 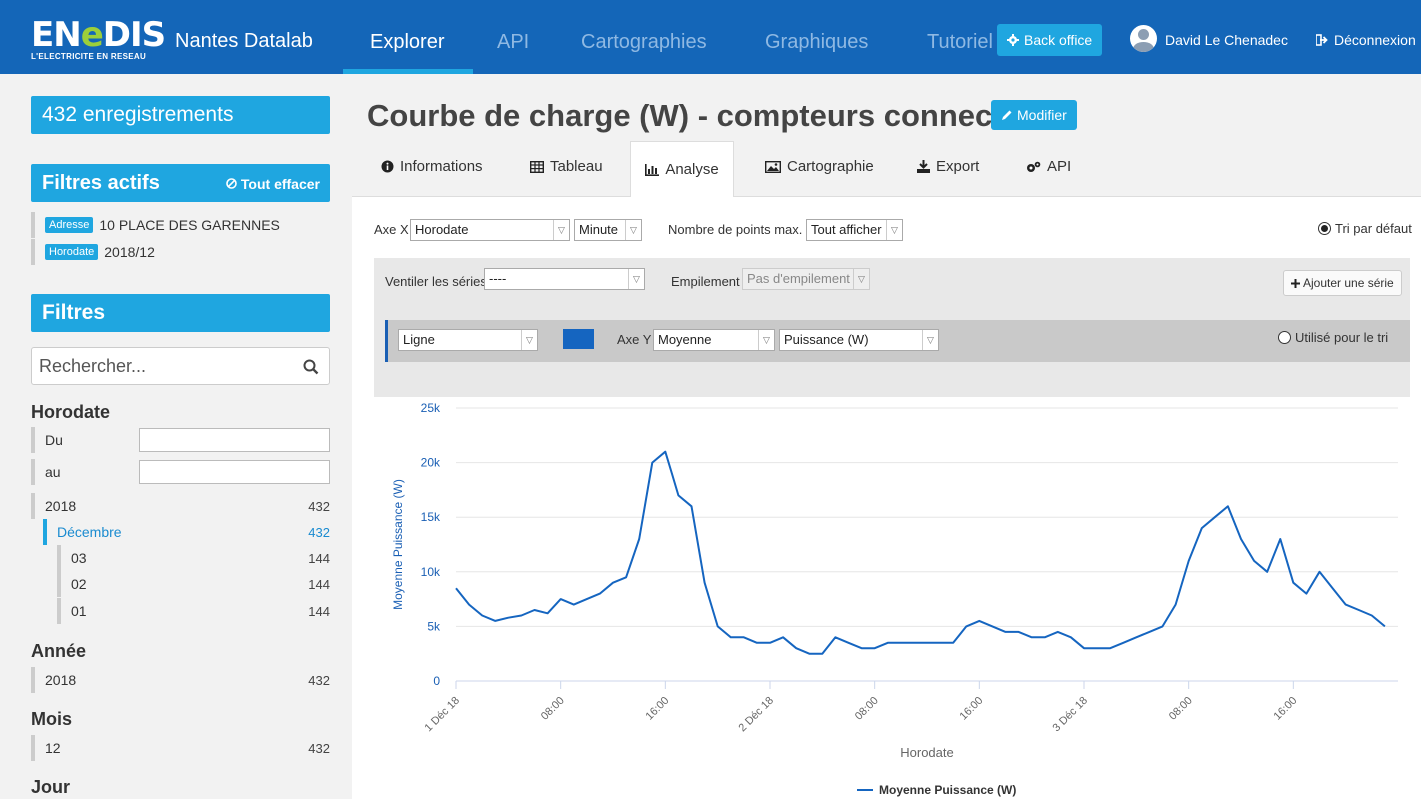 I want to click on date-to-label: au, so click(x=53, y=472).